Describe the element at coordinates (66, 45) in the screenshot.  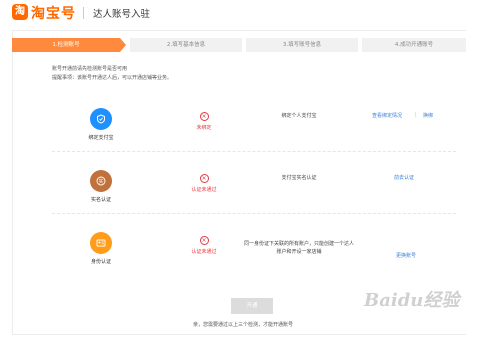
I see `step-check-account: 1.检测账号` at that location.